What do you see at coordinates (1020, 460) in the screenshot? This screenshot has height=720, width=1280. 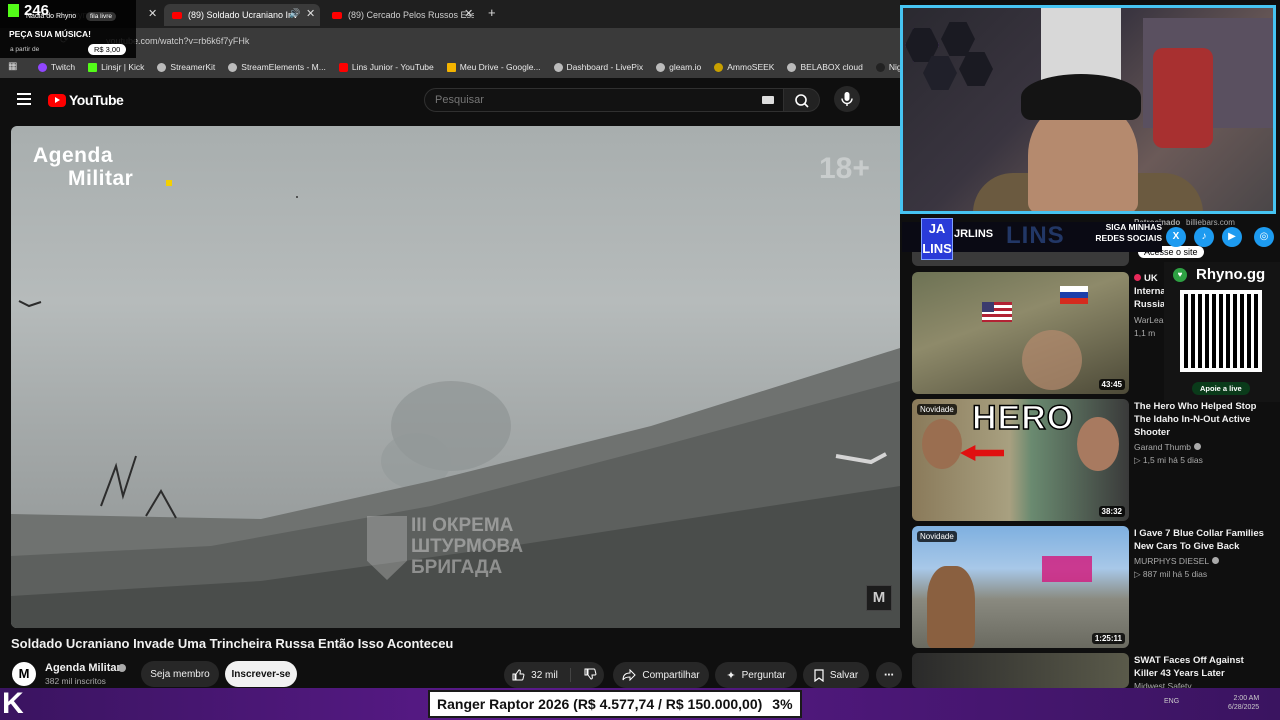 I see `recommendation-thumbnail: HERO Novidade 38:32` at bounding box center [1020, 460].